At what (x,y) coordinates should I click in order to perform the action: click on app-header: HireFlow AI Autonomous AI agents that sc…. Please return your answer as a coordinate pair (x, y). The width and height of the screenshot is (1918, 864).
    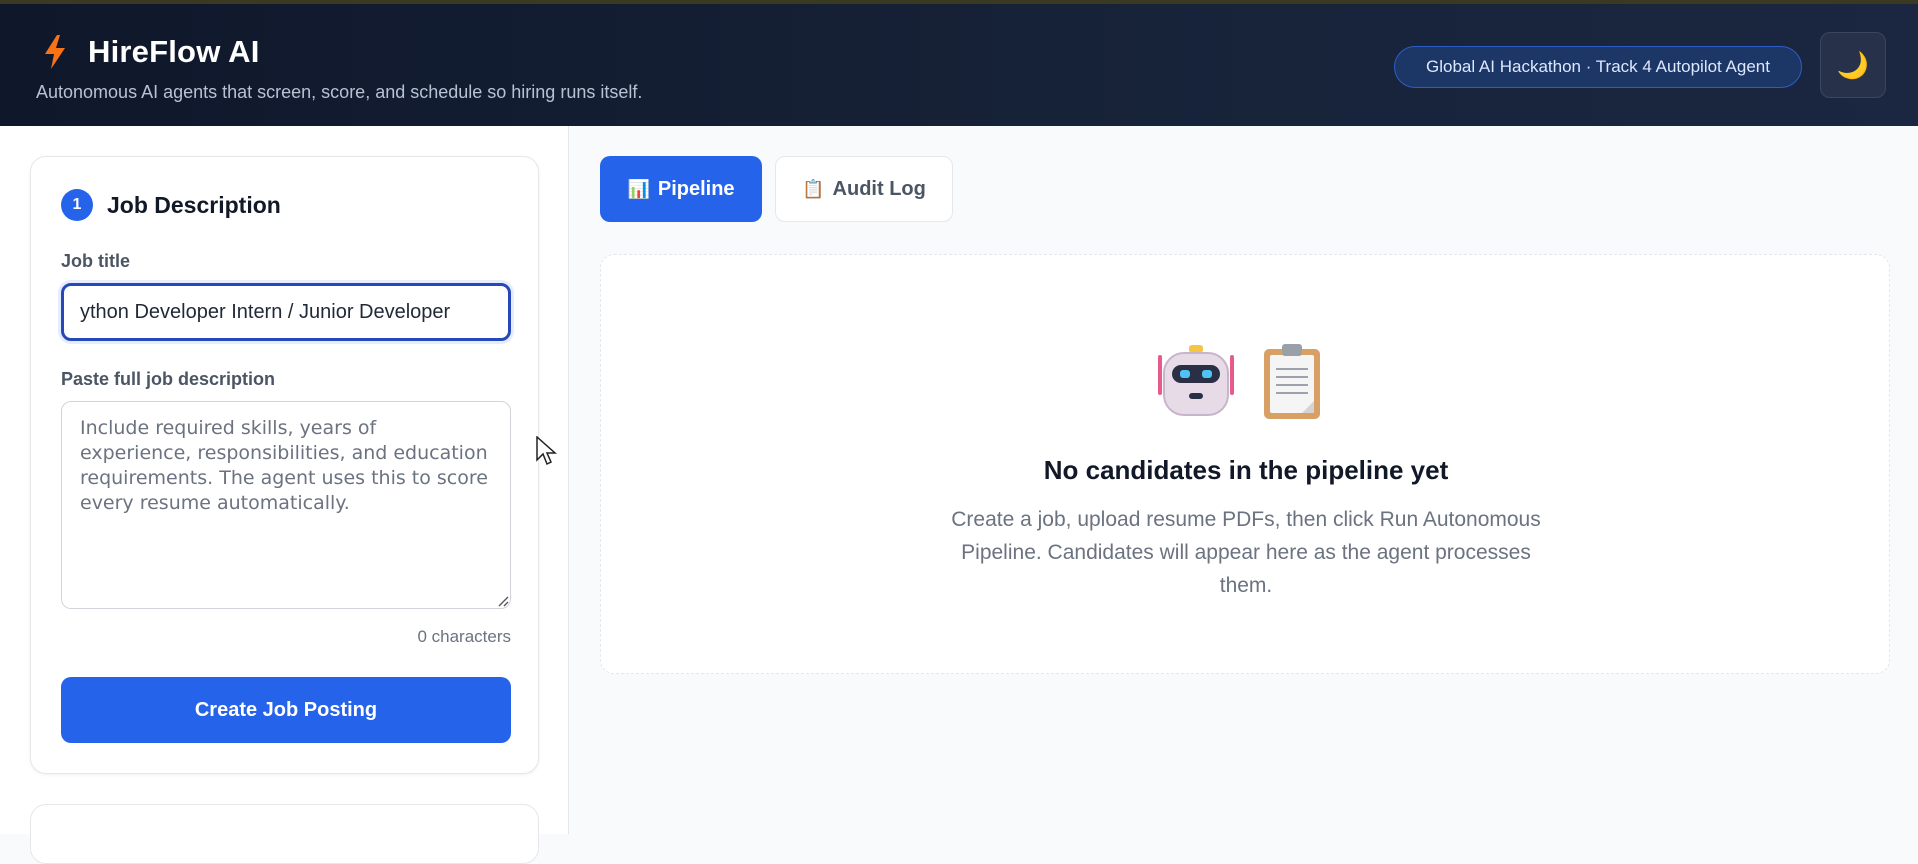
    Looking at the image, I should click on (959, 65).